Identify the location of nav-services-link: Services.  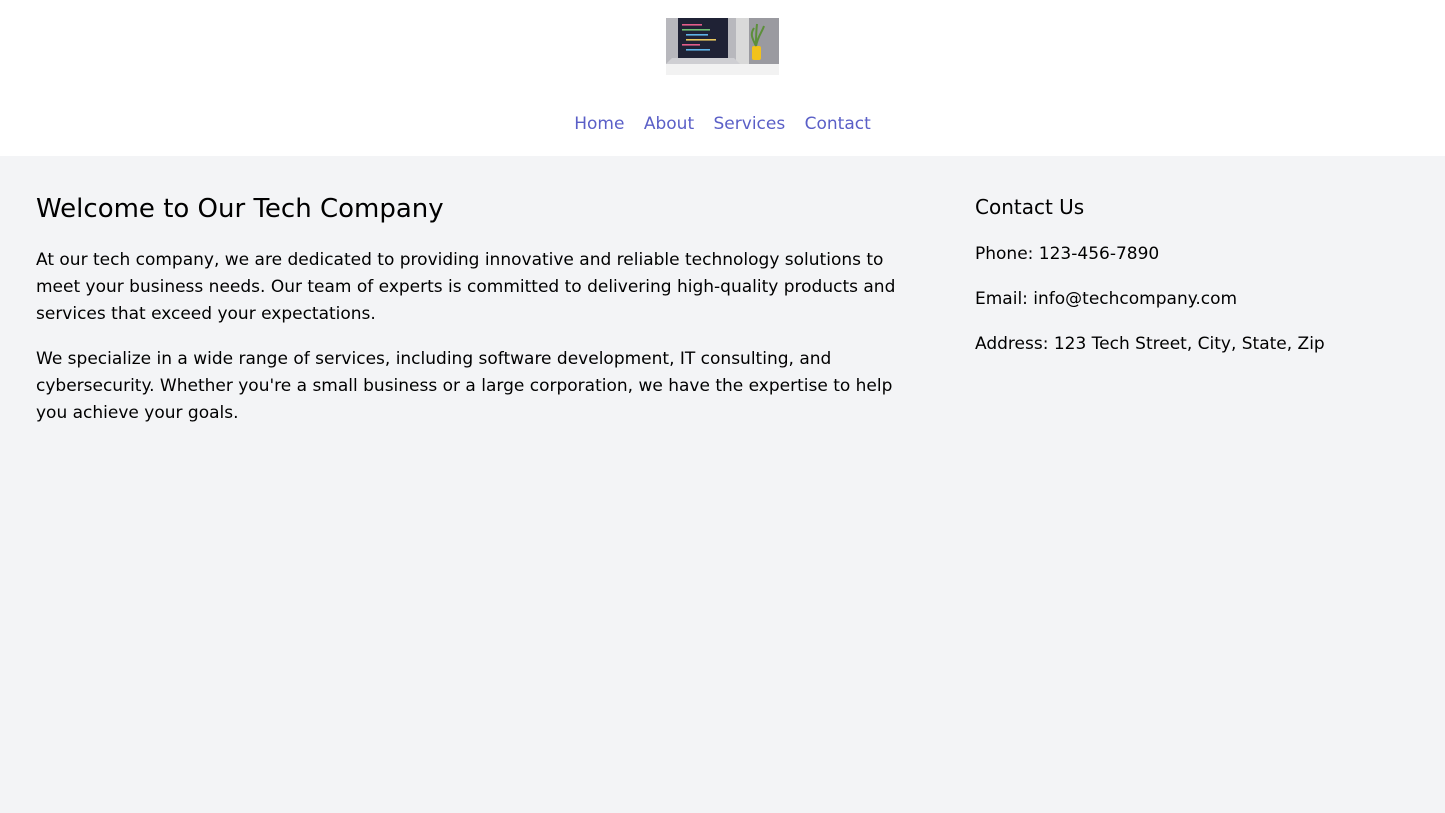
(750, 124).